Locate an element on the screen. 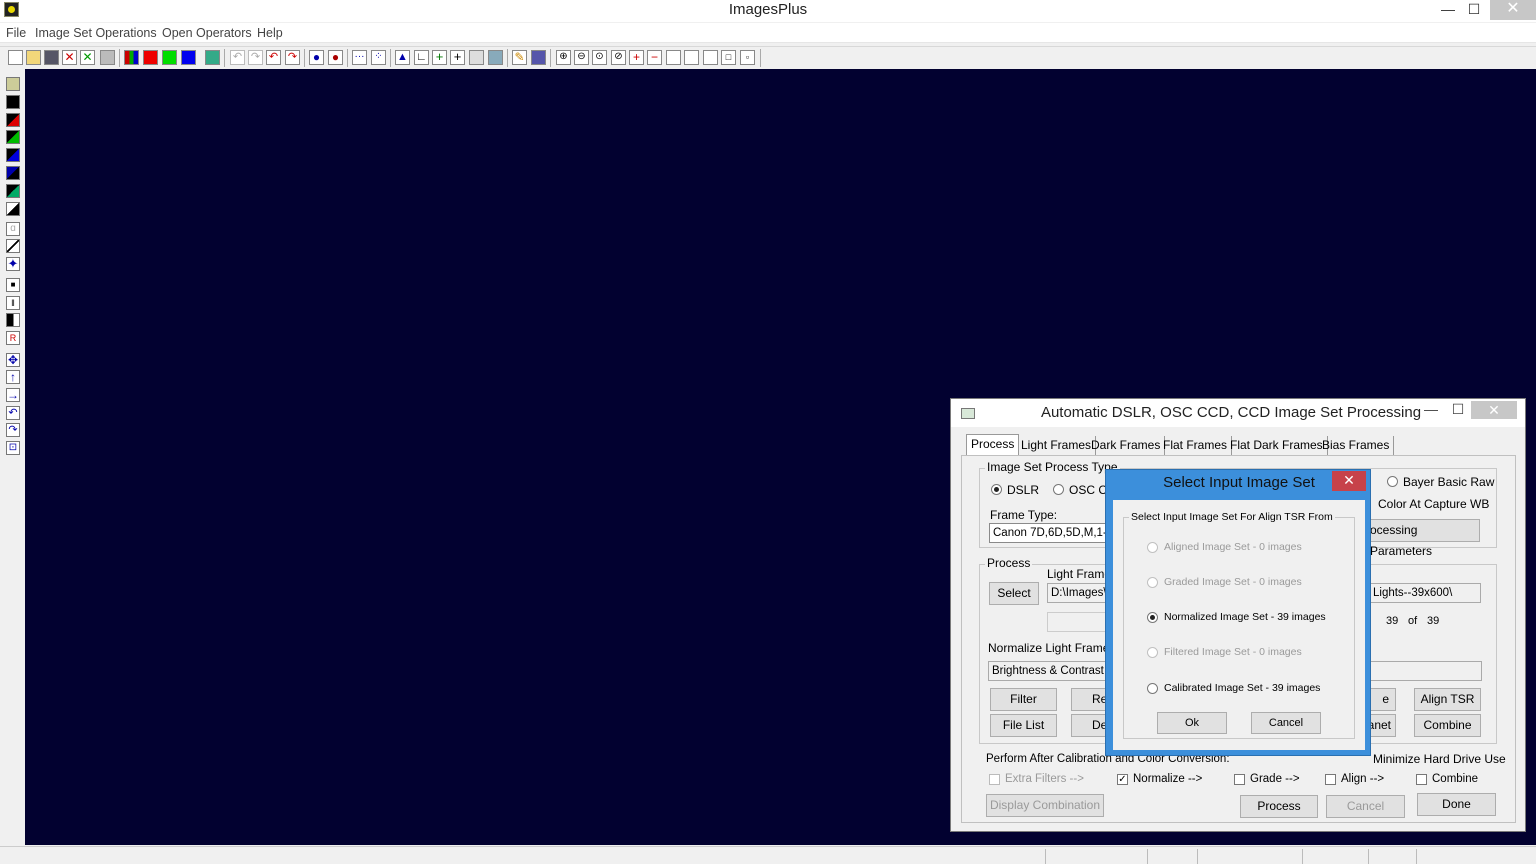 The height and width of the screenshot is (864, 1536). calibrated-image-set-radio is located at coordinates (1152, 688).